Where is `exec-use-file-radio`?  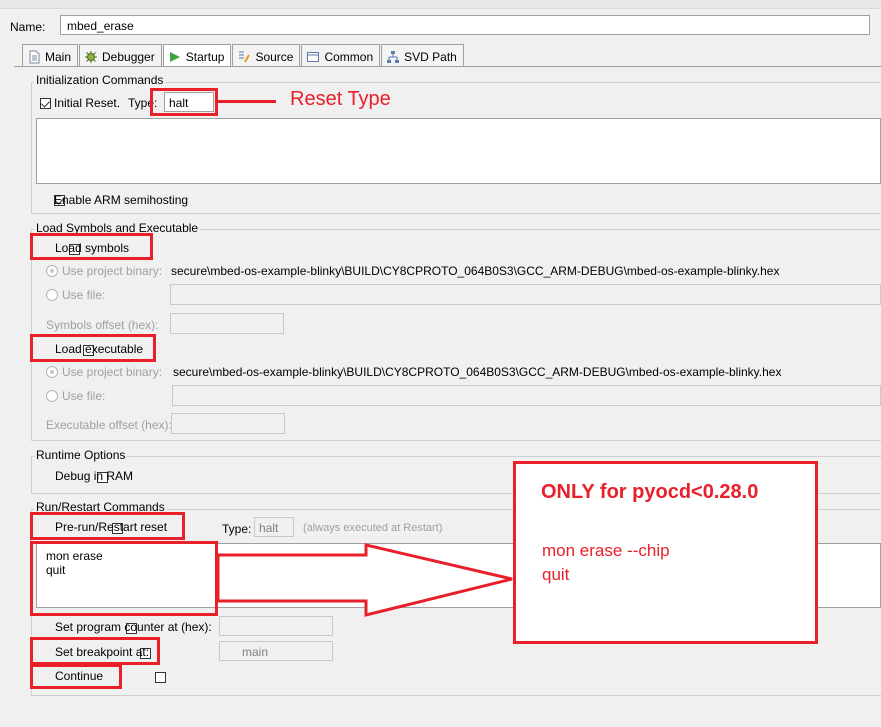
exec-use-file-radio is located at coordinates (52, 396).